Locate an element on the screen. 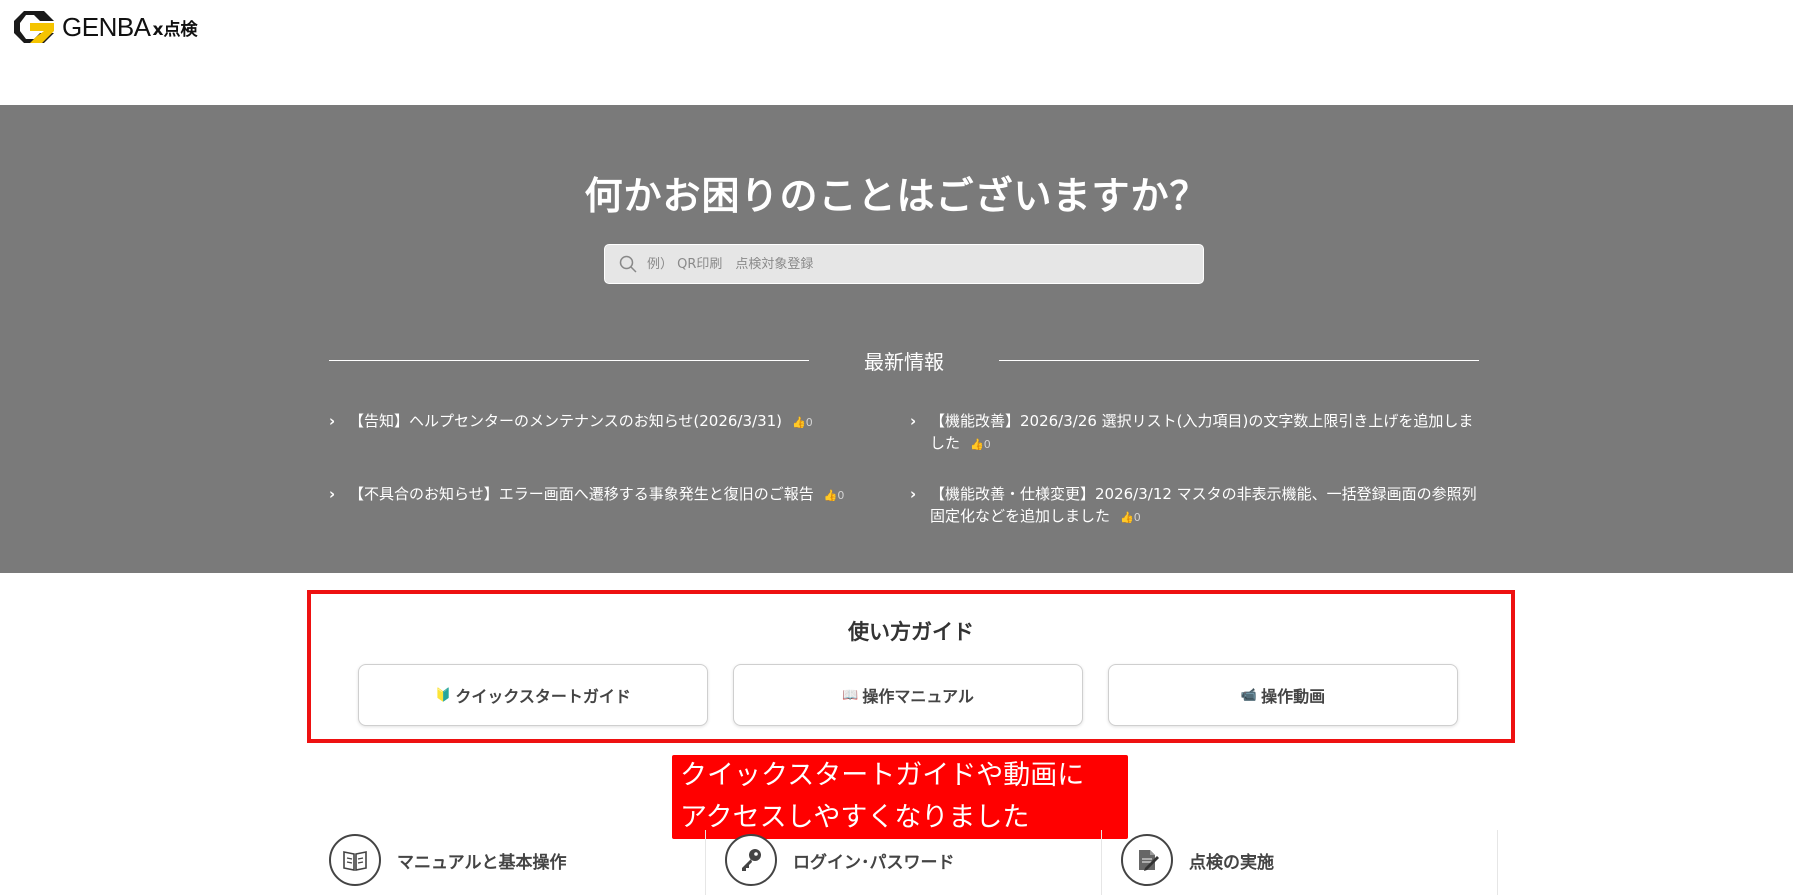 The width and height of the screenshot is (1793, 895). button-label: 操作マニュアル is located at coordinates (918, 696).